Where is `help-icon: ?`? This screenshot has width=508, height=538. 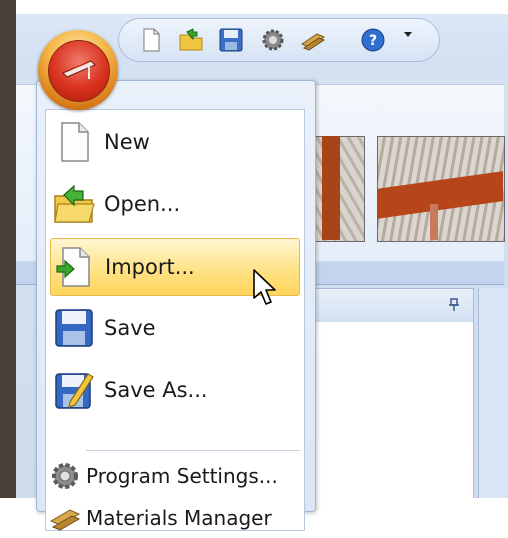 help-icon: ? is located at coordinates (373, 40).